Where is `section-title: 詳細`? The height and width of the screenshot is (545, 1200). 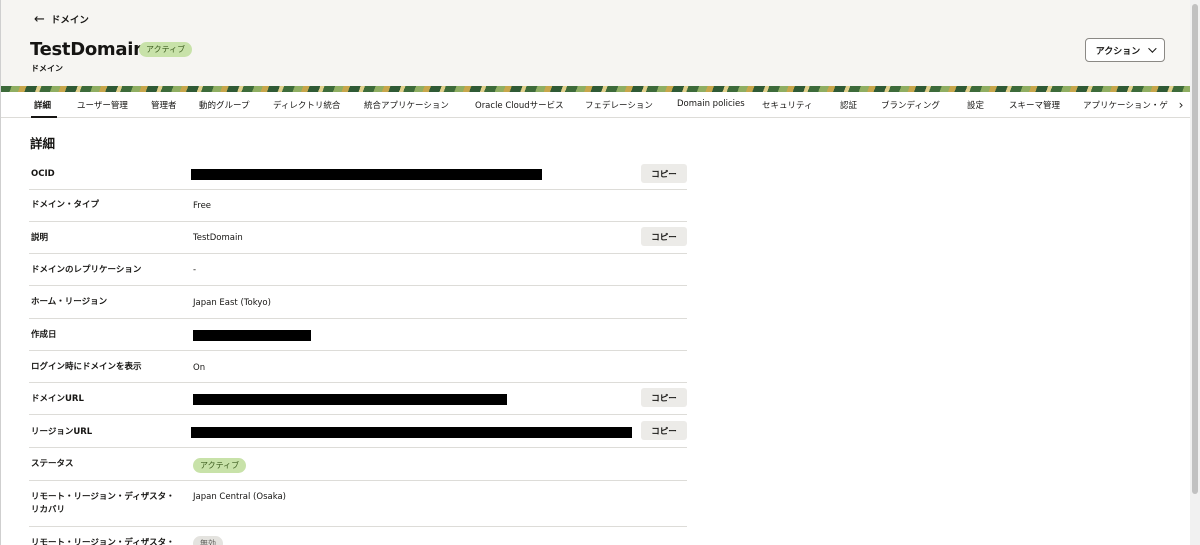
section-title: 詳細 is located at coordinates (43, 143).